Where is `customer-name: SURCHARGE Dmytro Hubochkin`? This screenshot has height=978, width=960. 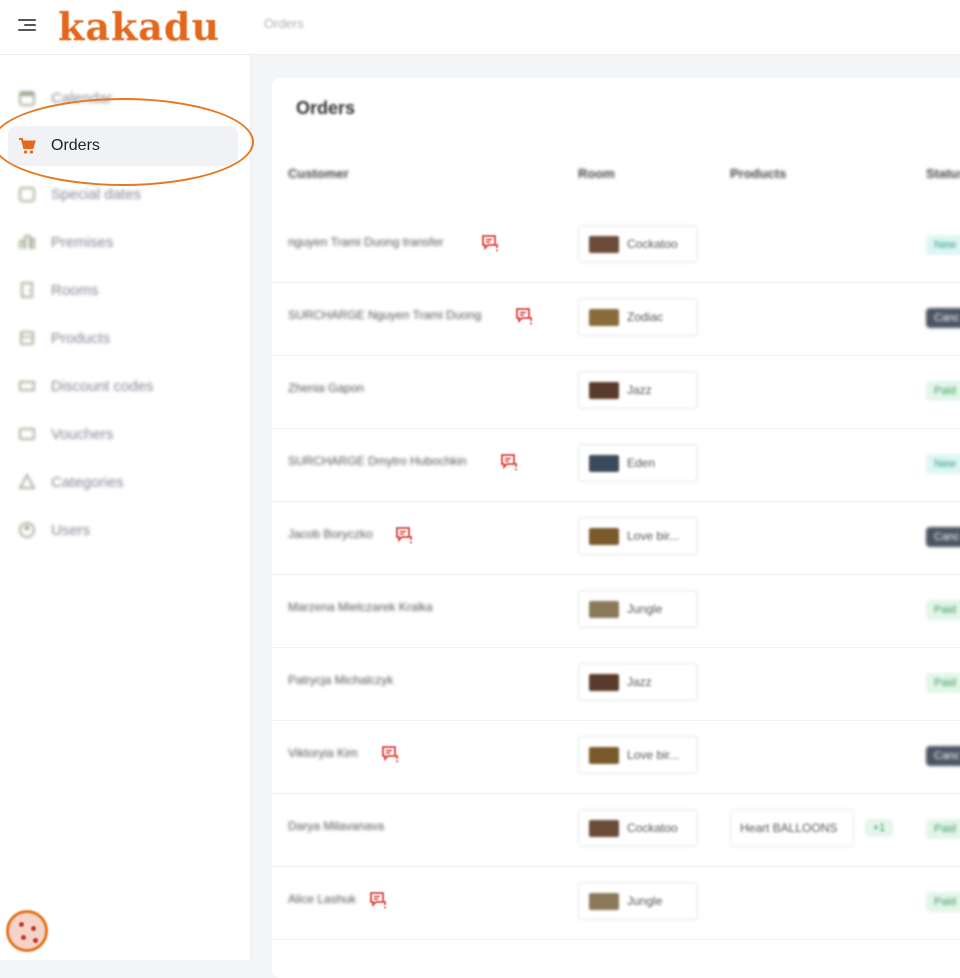 customer-name: SURCHARGE Dmytro Hubochkin is located at coordinates (377, 461).